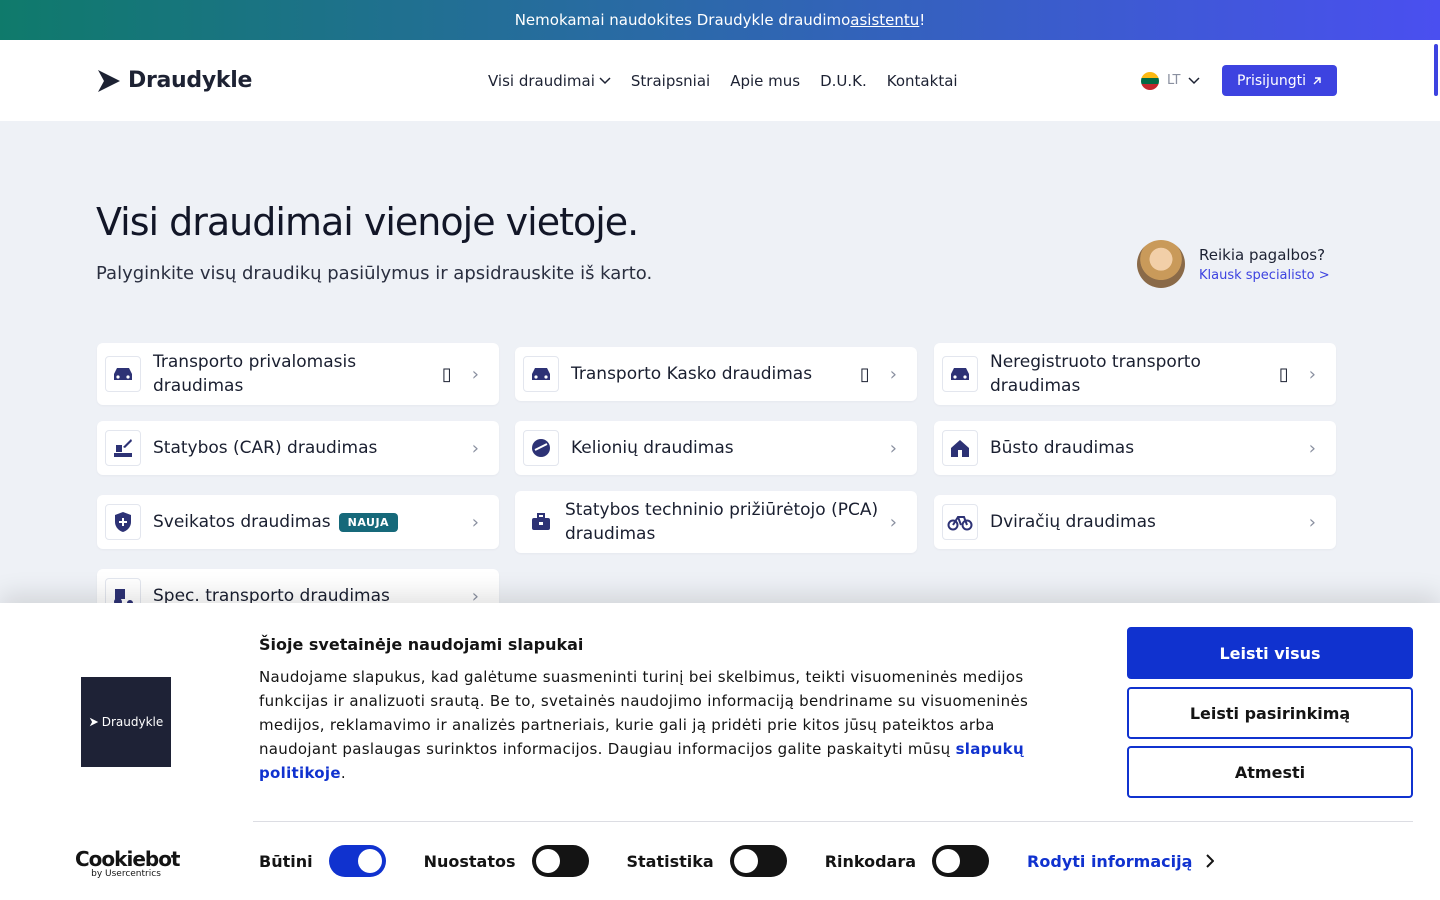  Describe the element at coordinates (1210, 861) in the screenshot. I see `chevron-right-icon` at that location.